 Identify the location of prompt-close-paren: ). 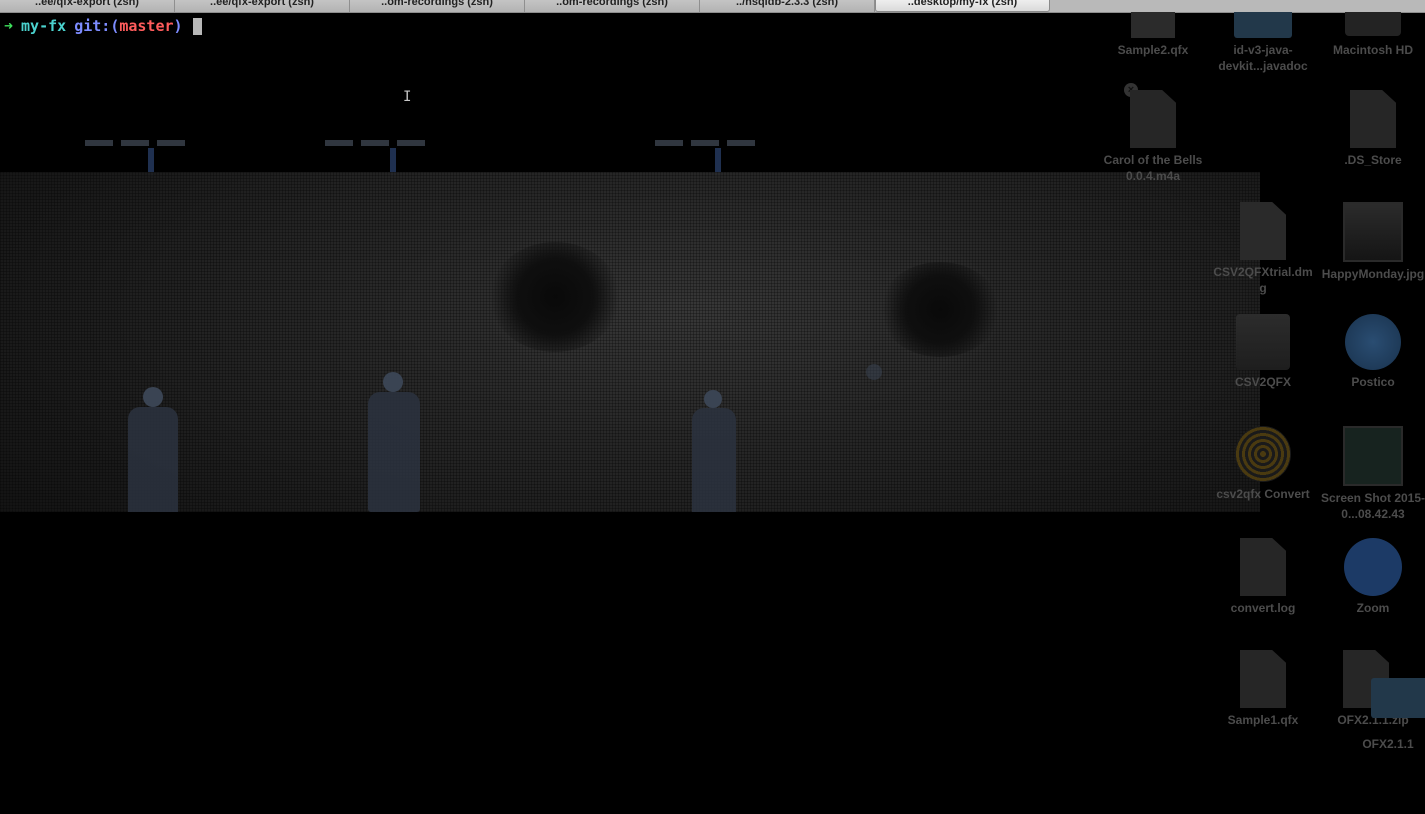
(178, 26).